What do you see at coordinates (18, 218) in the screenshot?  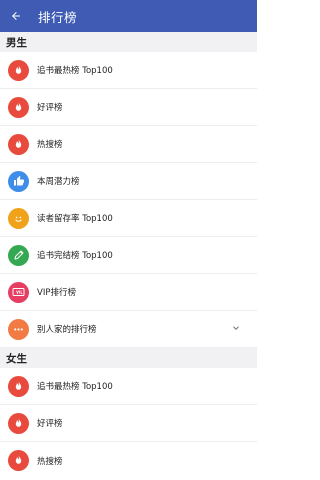 I see `smile-icon` at bounding box center [18, 218].